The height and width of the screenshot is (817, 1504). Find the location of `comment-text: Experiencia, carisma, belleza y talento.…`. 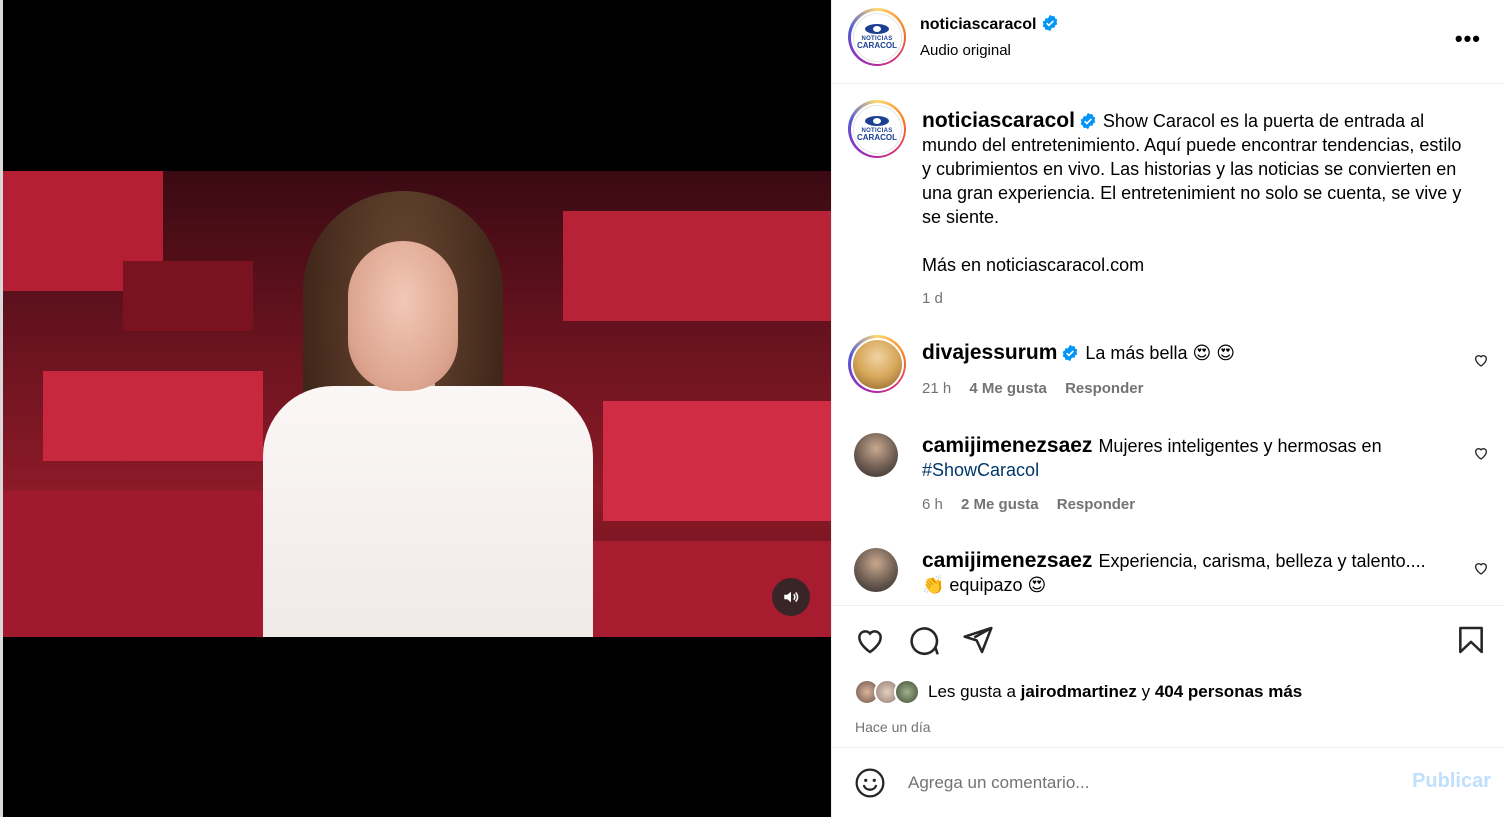

comment-text: Experiencia, carisma, belleza y talento.… is located at coordinates (1262, 561).